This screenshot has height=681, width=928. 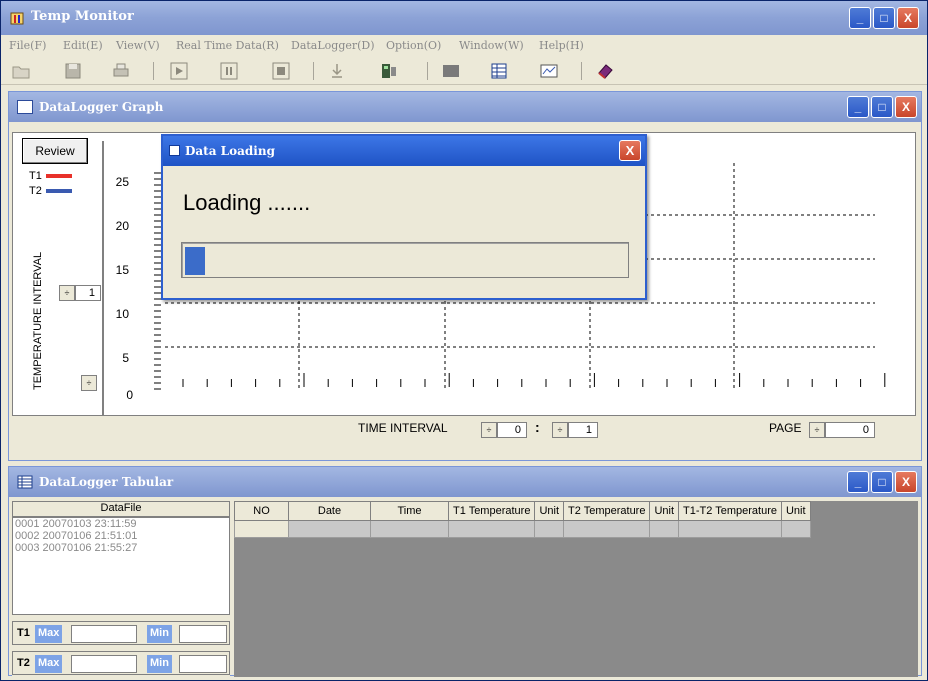 I want to click on t1-min-label: Min, so click(x=159, y=634).